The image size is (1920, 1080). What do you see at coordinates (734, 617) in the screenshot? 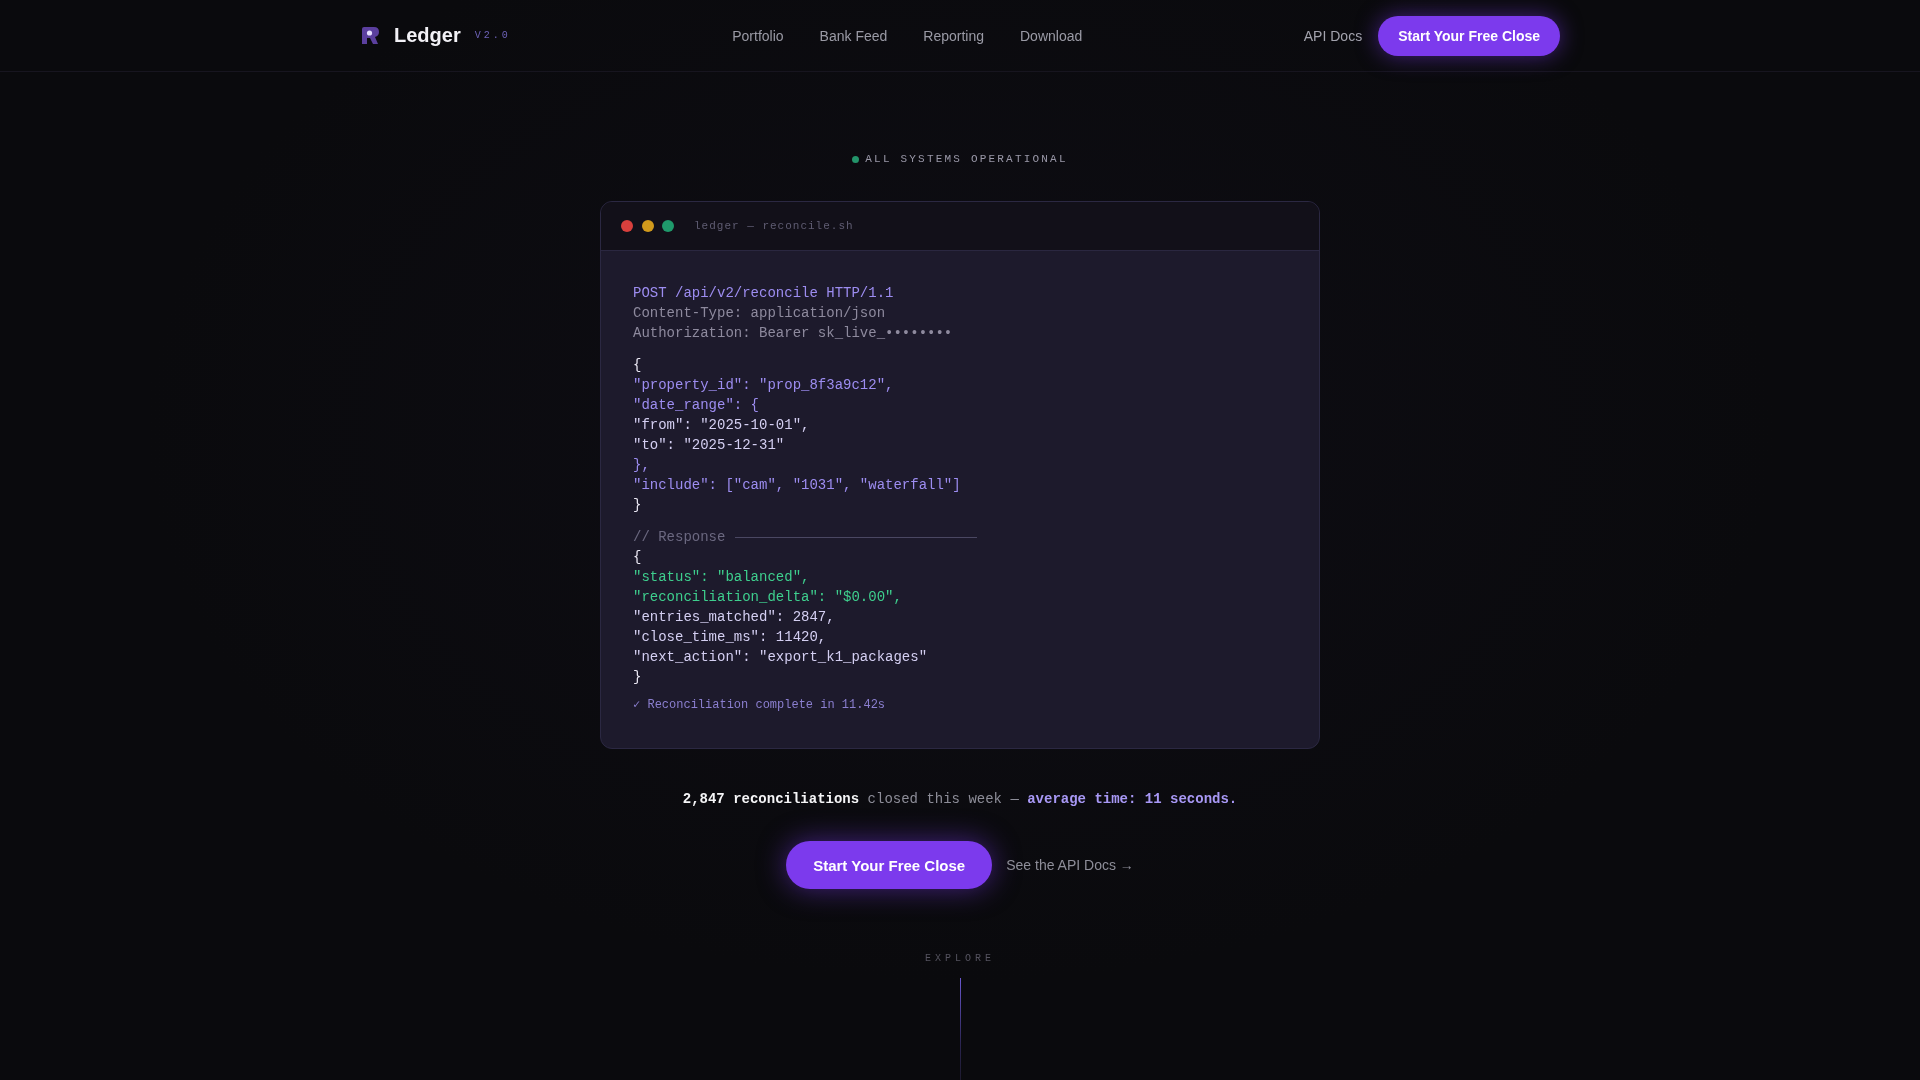
I see `code-line: "entries_matched": 2847,` at bounding box center [734, 617].